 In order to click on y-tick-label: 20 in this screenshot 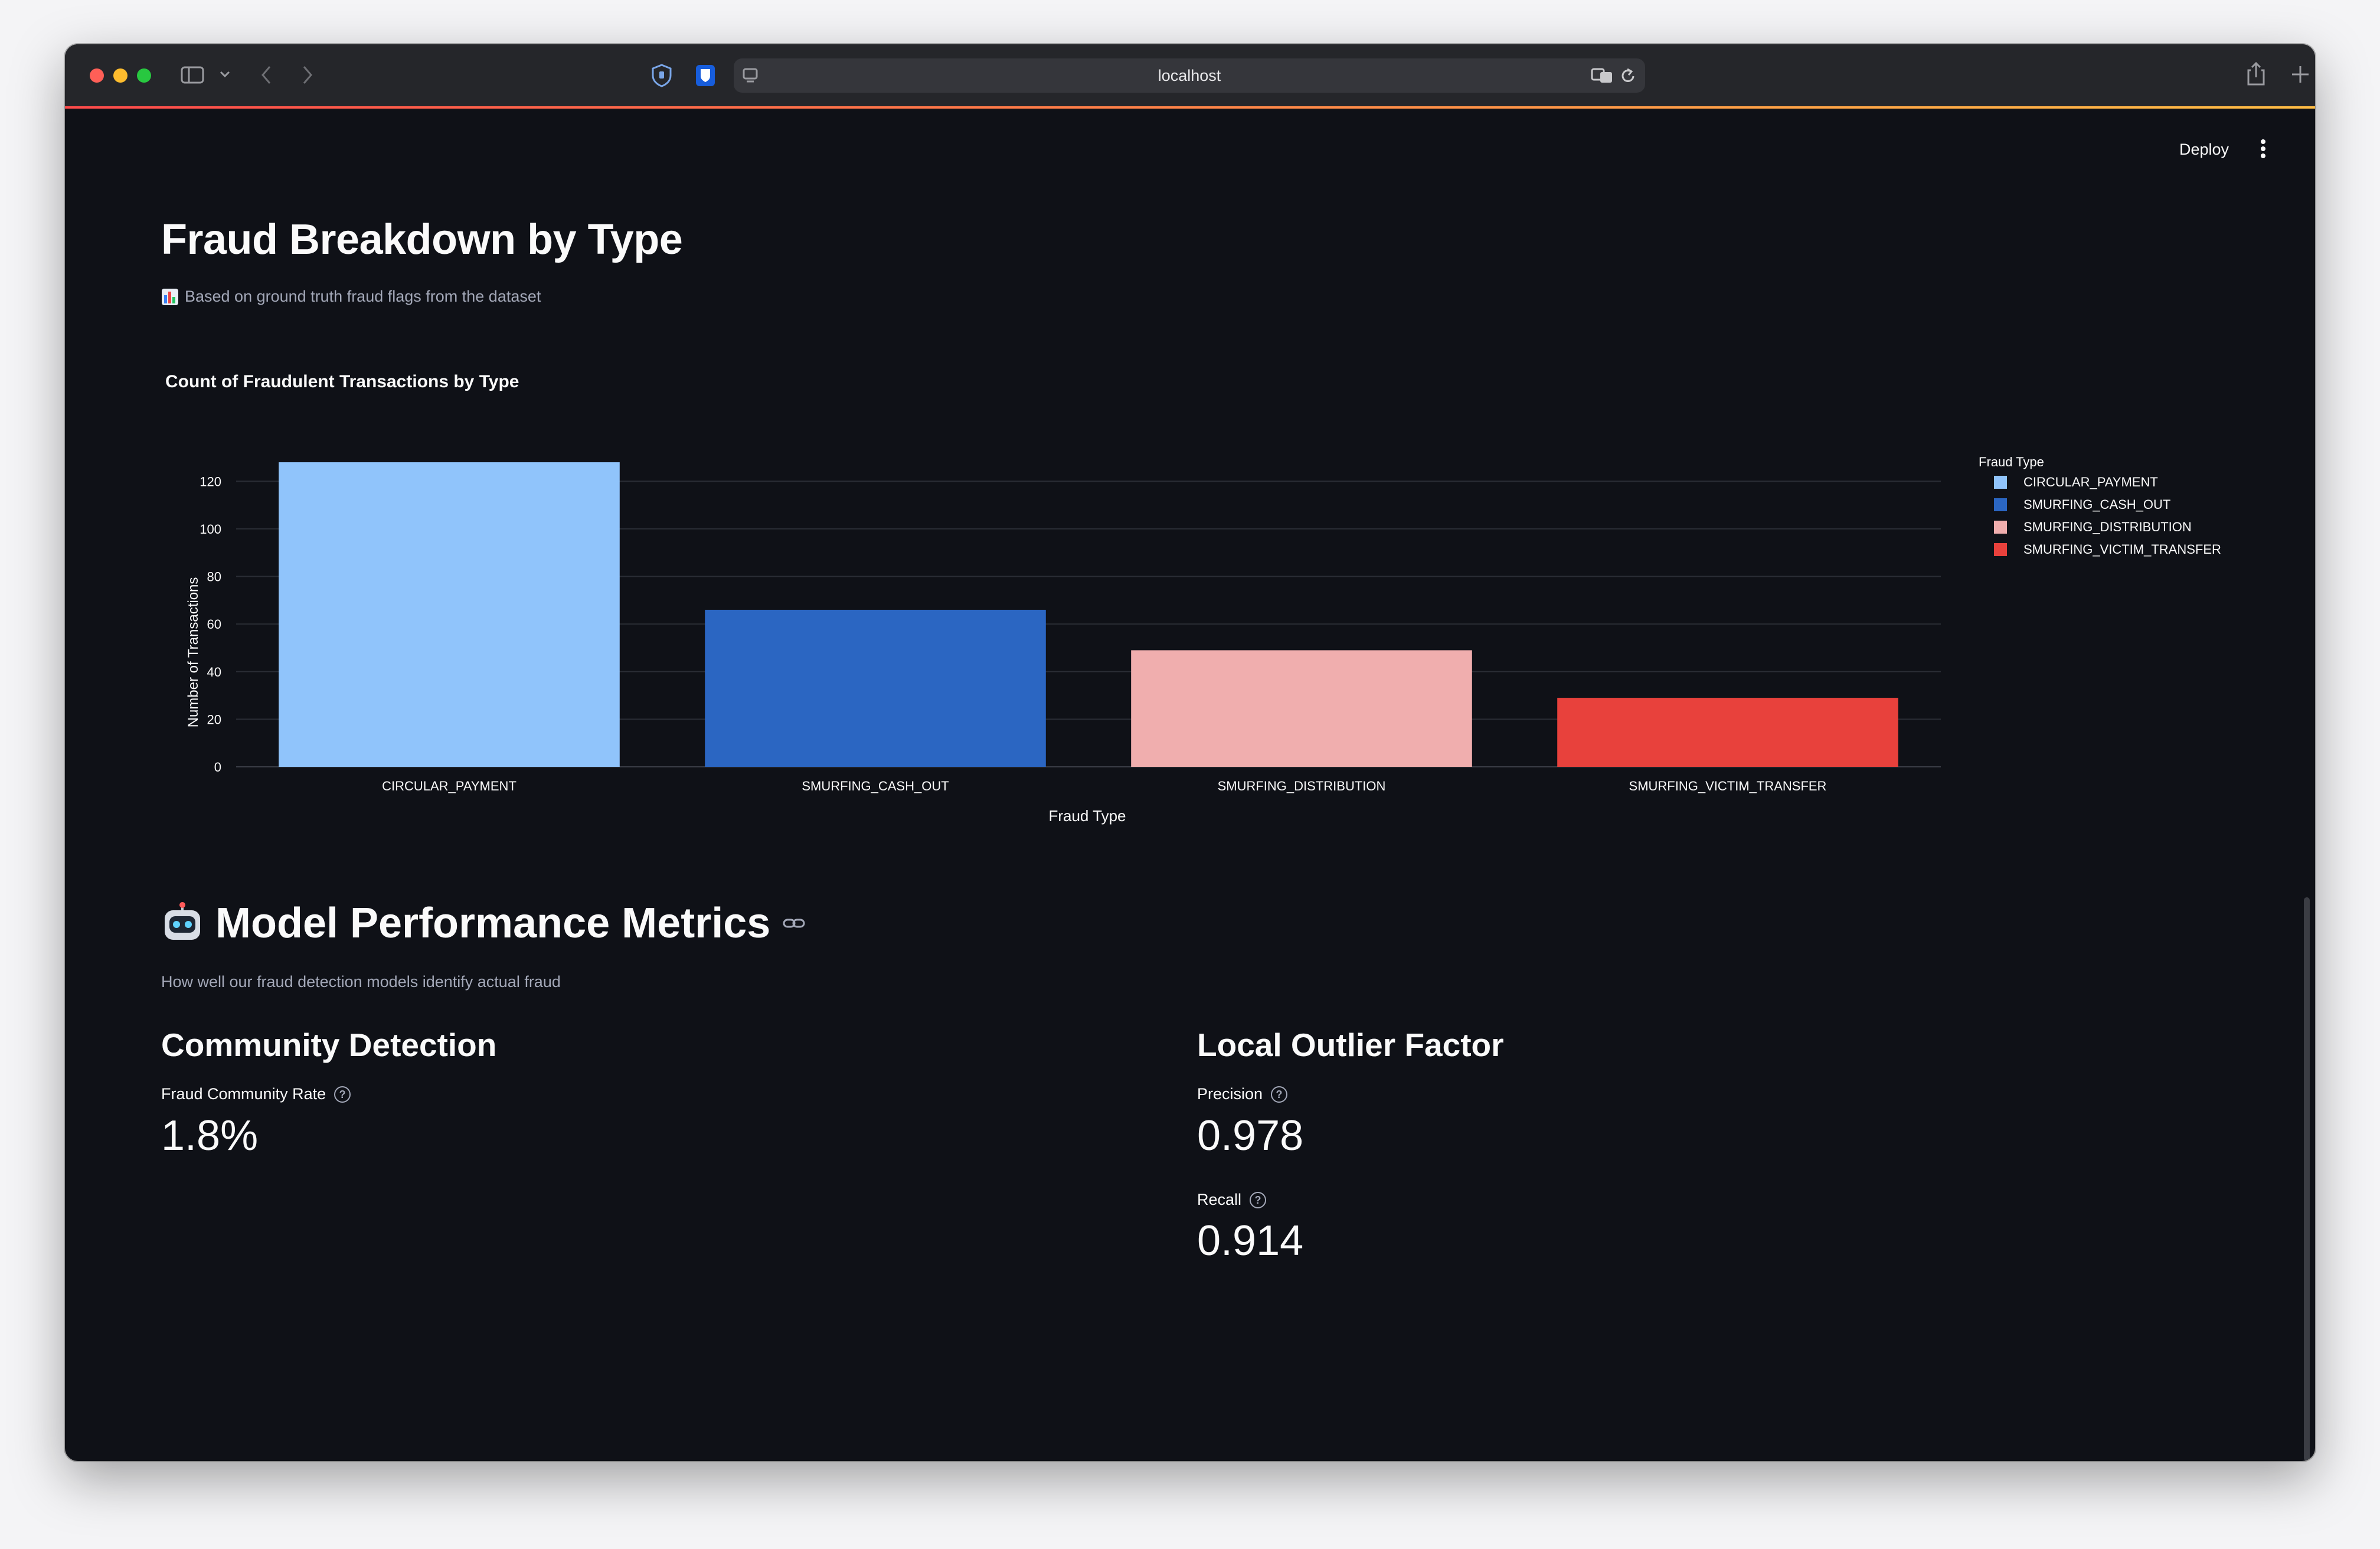, I will do `click(214, 719)`.